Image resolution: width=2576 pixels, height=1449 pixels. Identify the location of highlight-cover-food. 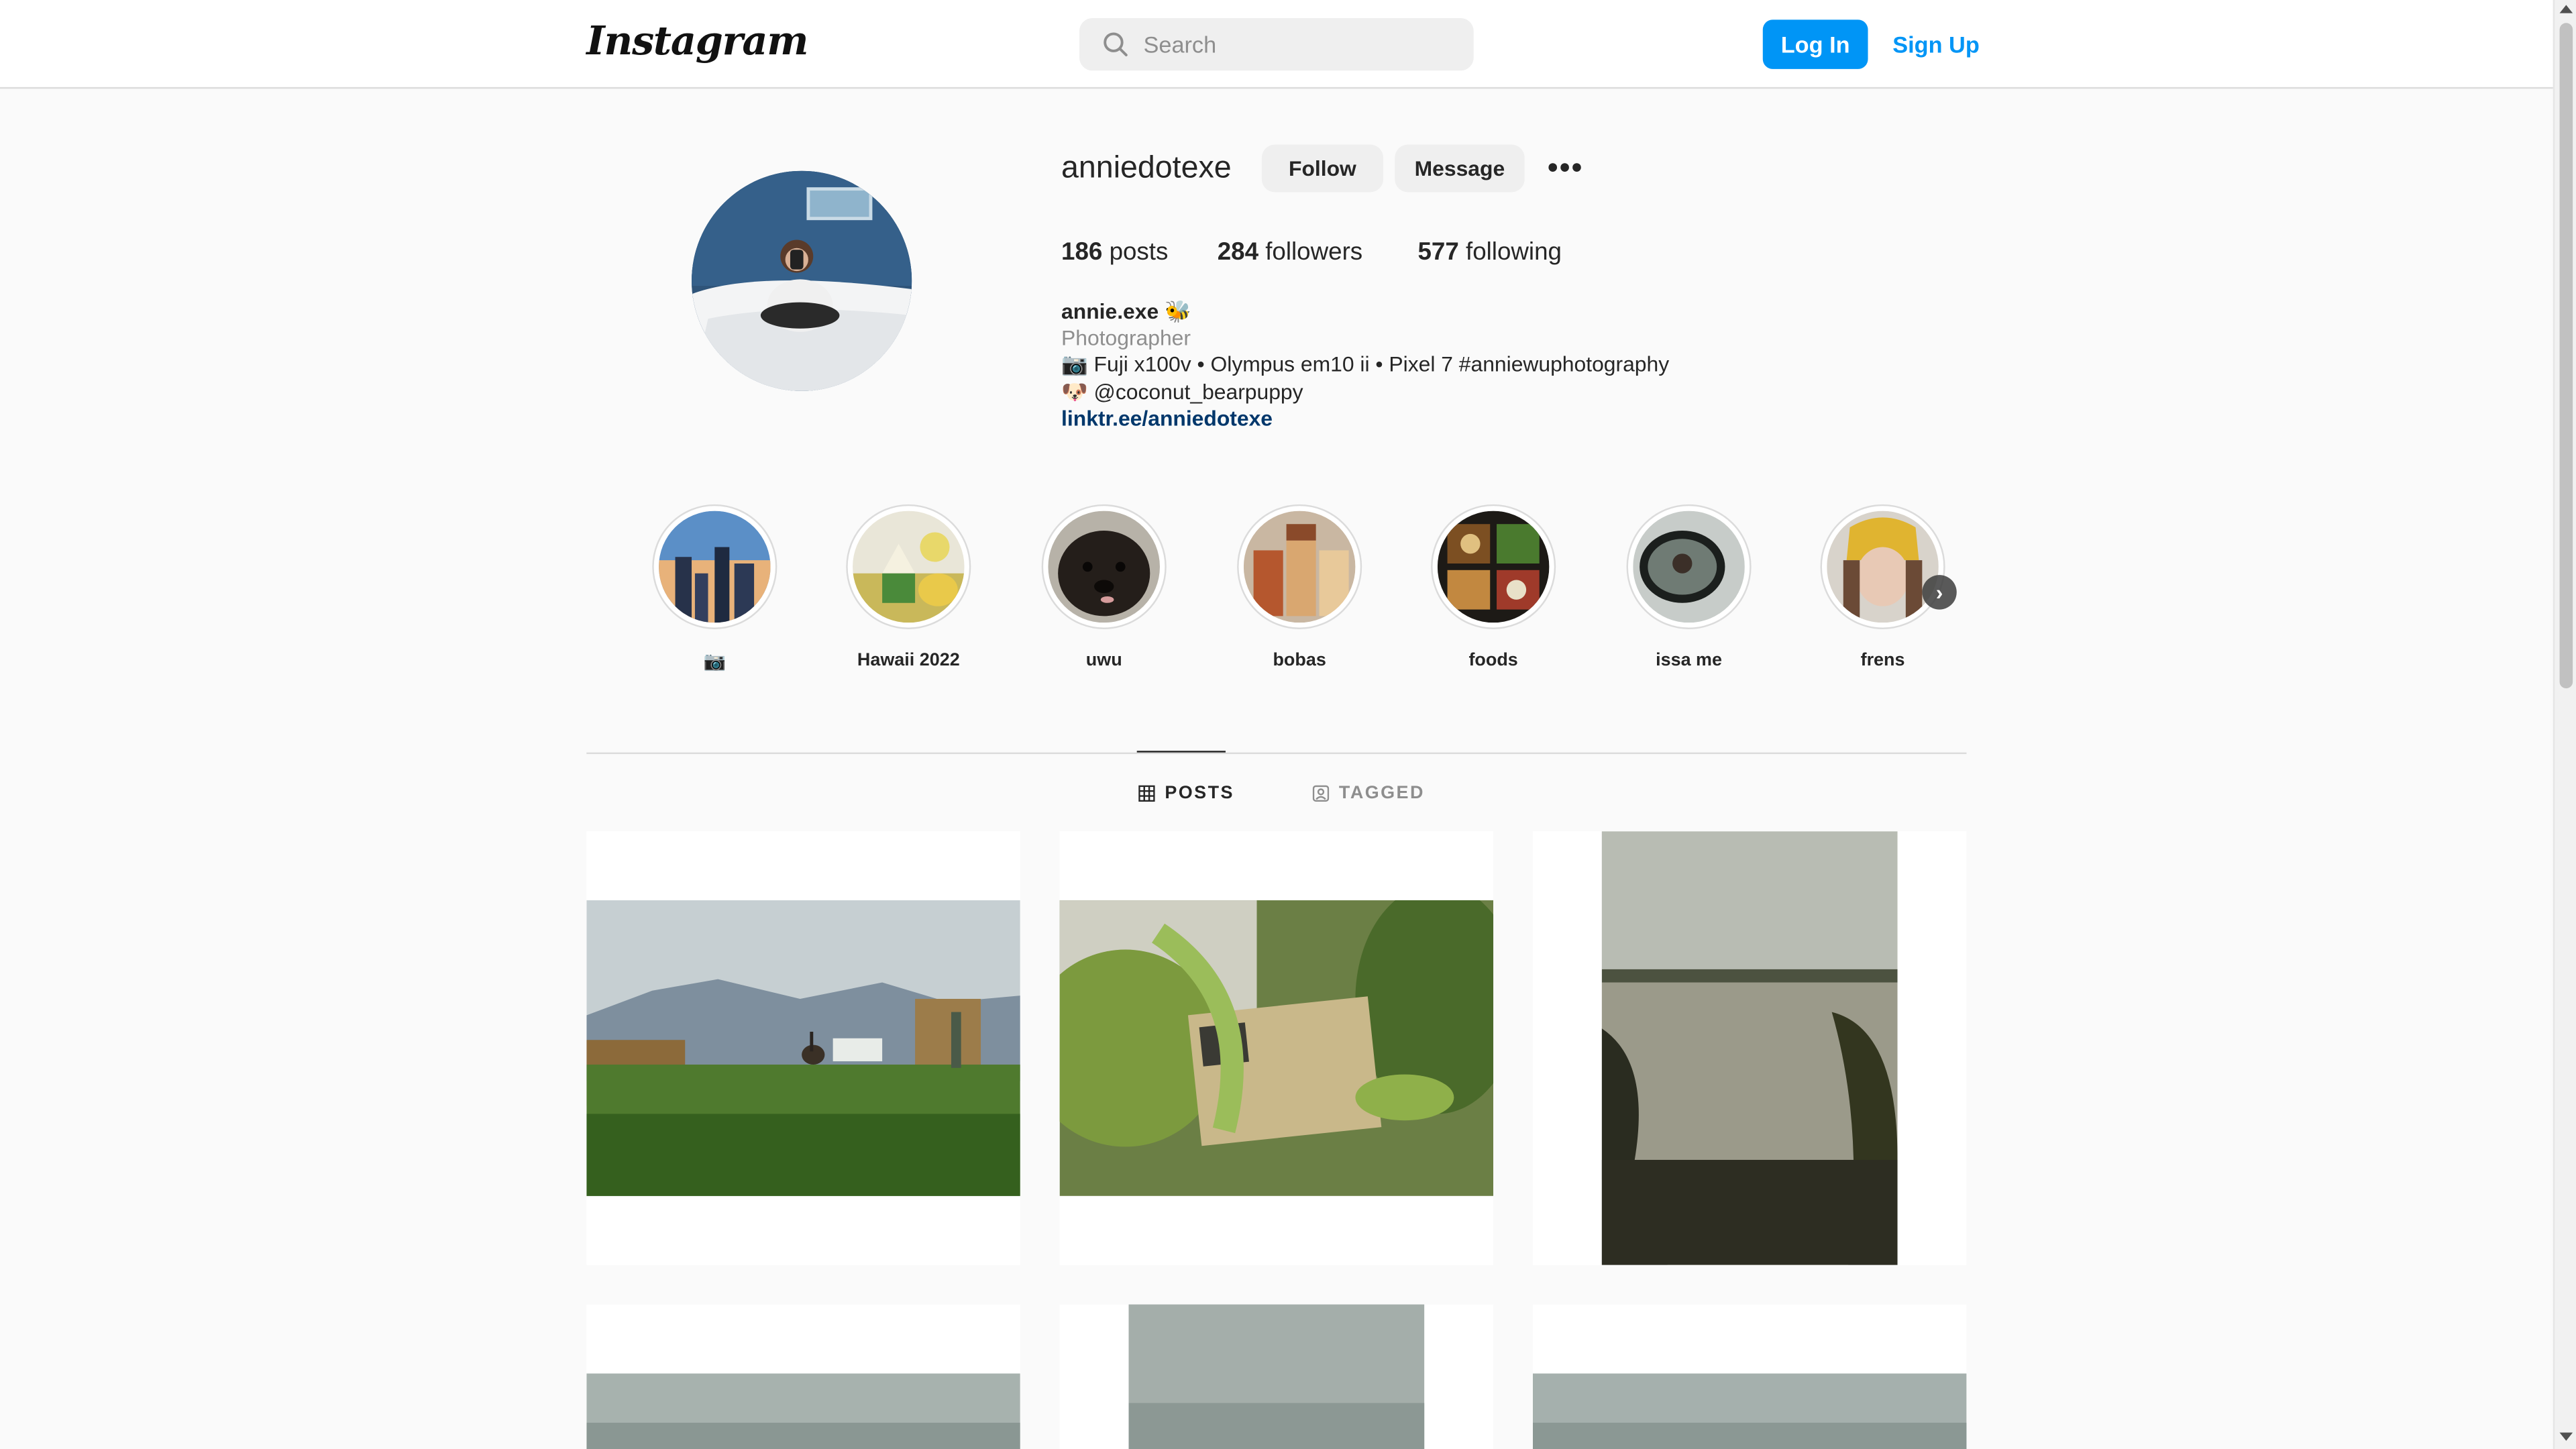
(1493, 567).